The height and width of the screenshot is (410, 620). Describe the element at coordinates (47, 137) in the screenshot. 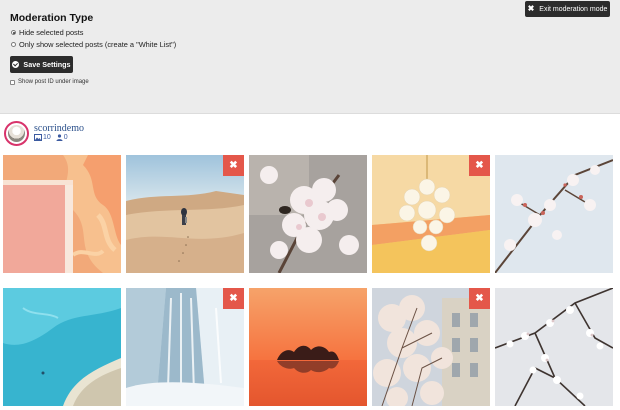

I see `posts-count: 10` at that location.